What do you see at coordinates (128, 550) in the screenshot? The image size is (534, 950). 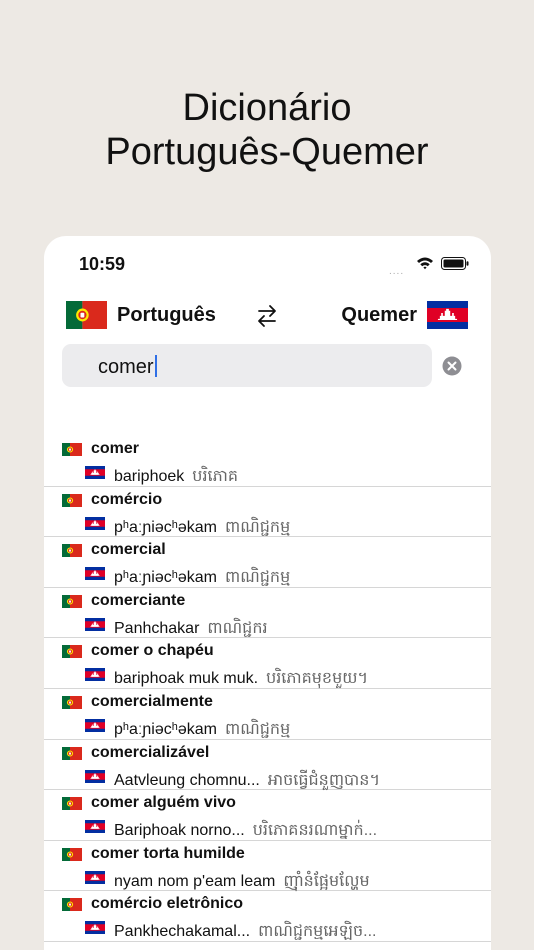 I see `result-term: comercial` at bounding box center [128, 550].